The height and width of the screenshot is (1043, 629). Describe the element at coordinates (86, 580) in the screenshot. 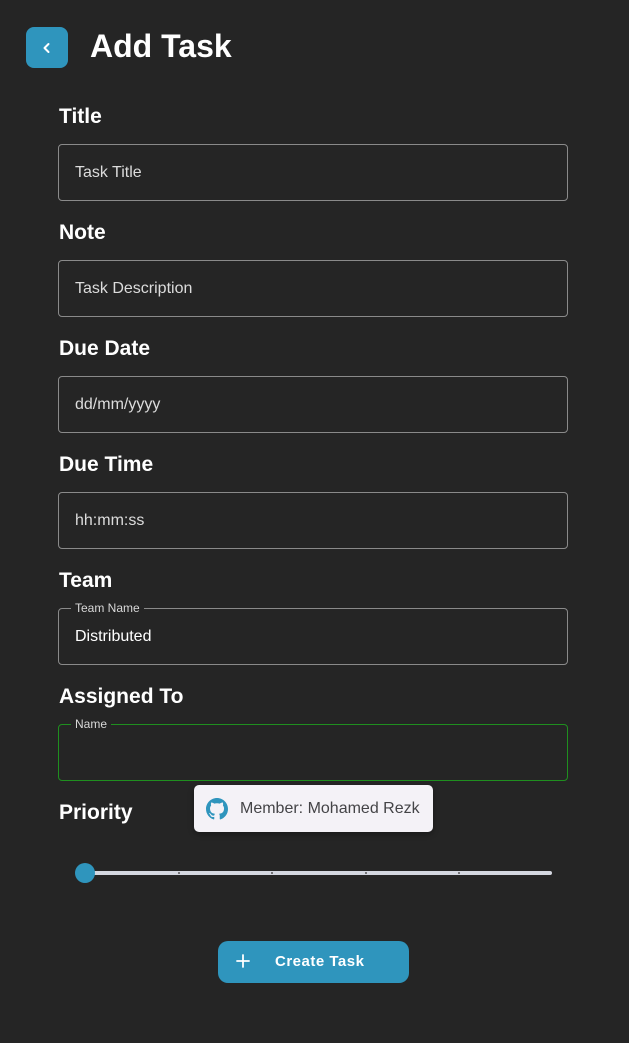

I see `team-label: Team` at that location.